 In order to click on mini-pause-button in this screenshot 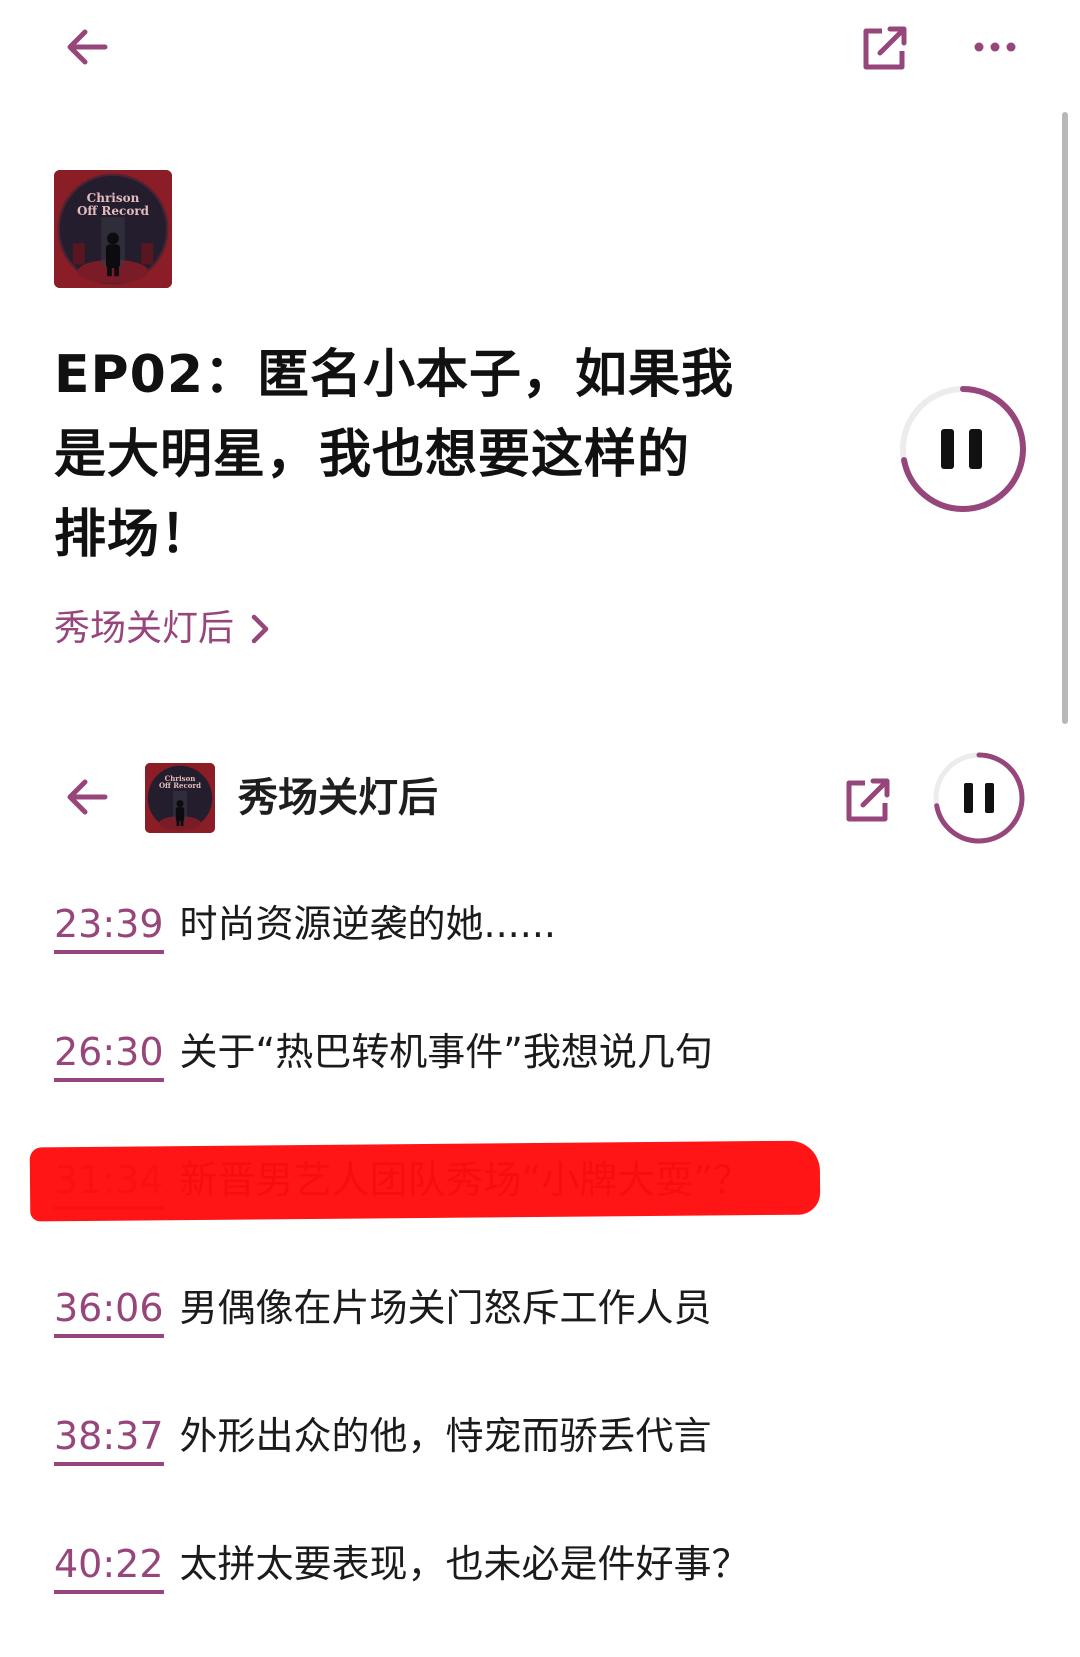, I will do `click(979, 798)`.